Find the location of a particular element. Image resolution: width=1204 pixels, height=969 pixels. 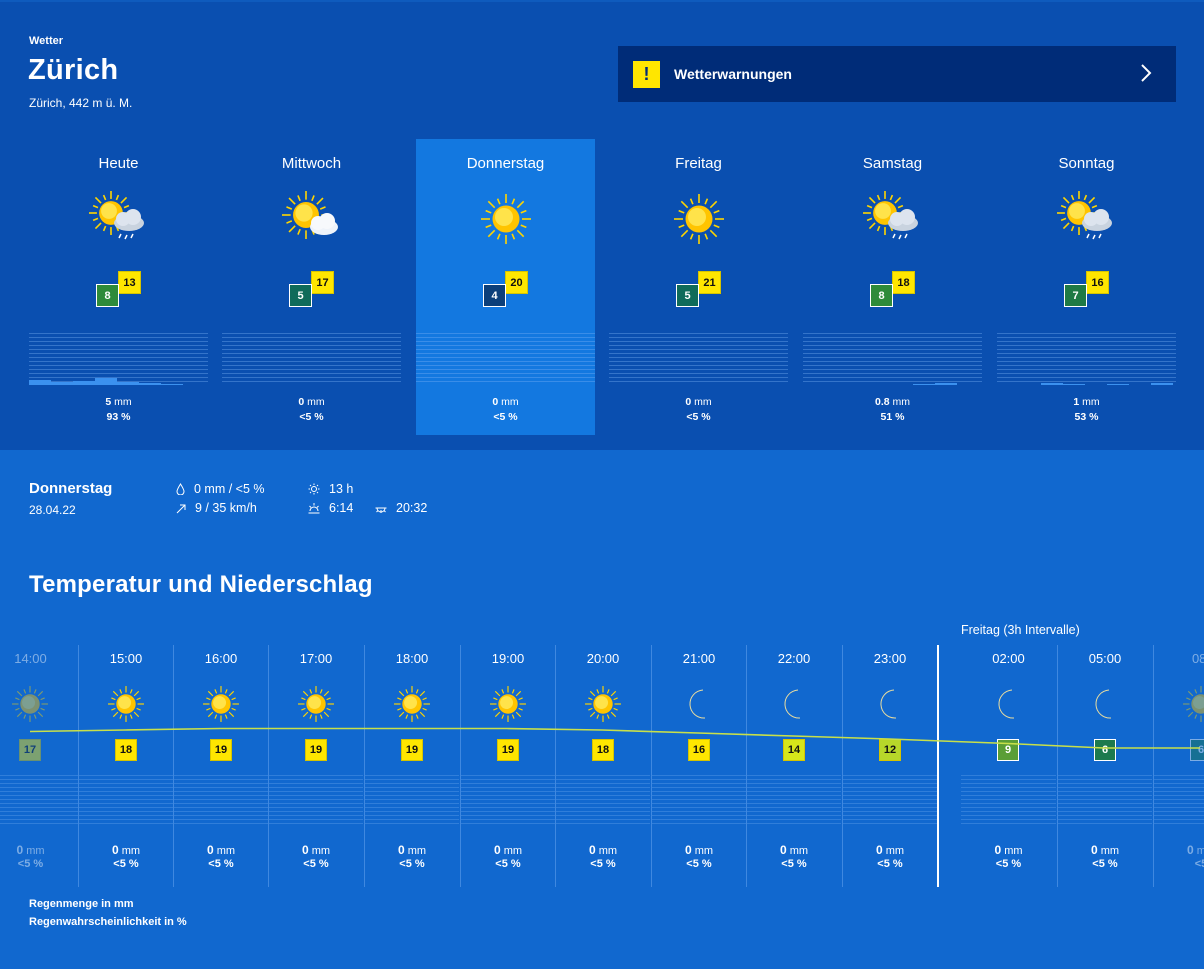

chevron-right-icon is located at coordinates (1146, 73).